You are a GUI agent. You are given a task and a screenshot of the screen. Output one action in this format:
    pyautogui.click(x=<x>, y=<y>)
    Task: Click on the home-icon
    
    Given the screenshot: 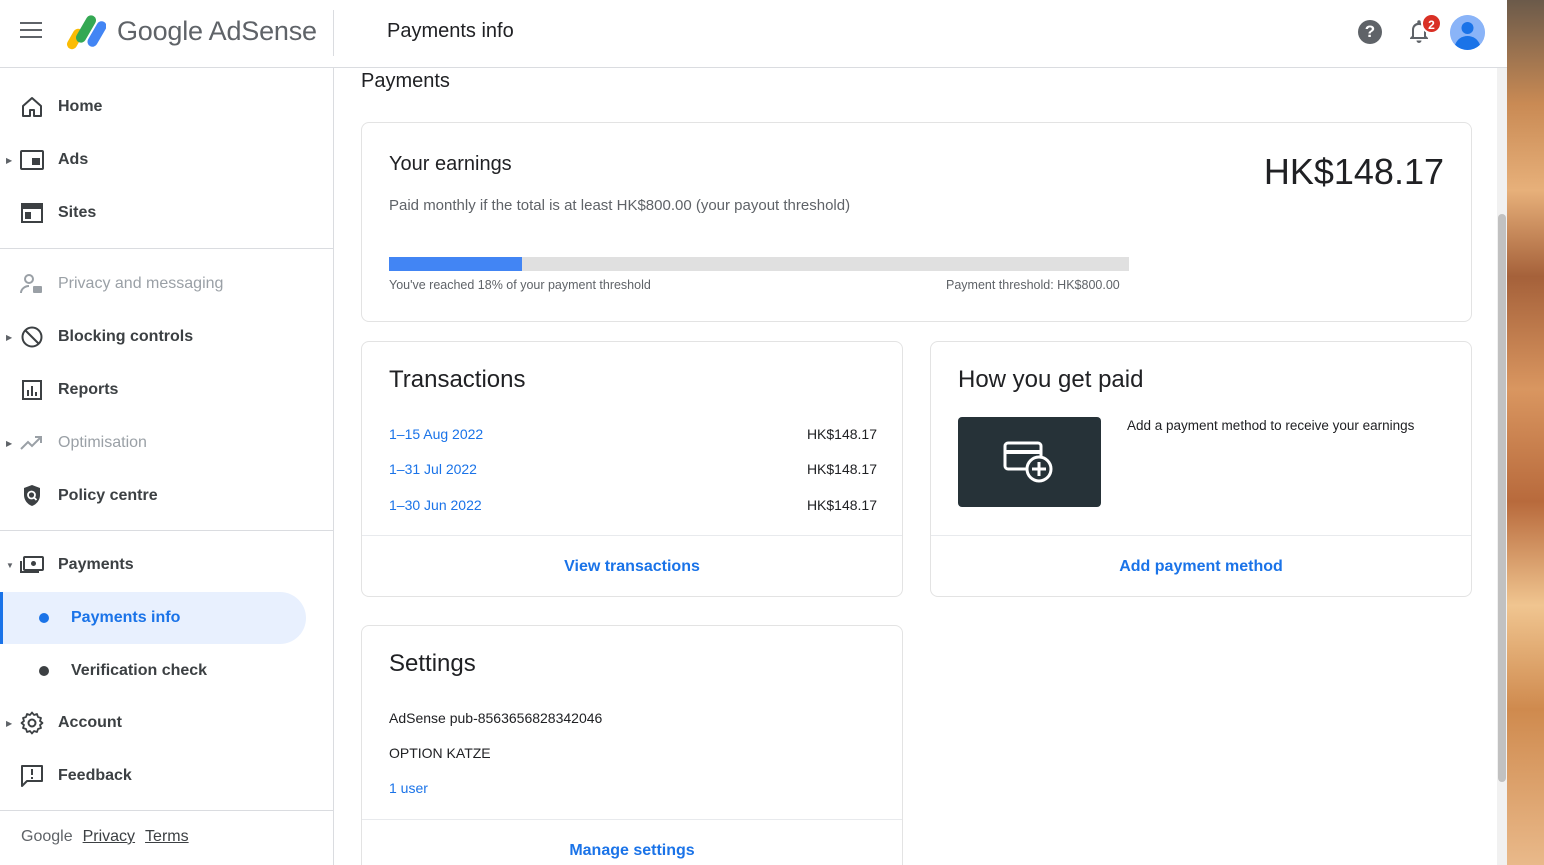 What is the action you would take?
    pyautogui.click(x=32, y=107)
    